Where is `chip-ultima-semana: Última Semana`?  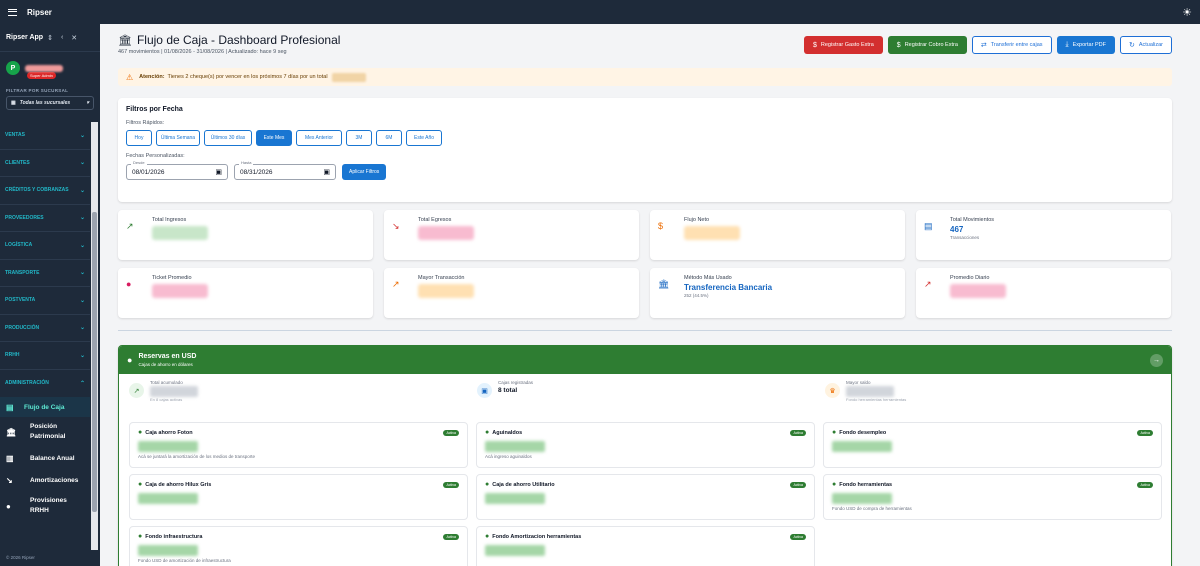
chip-ultima-semana: Última Semana is located at coordinates (178, 138).